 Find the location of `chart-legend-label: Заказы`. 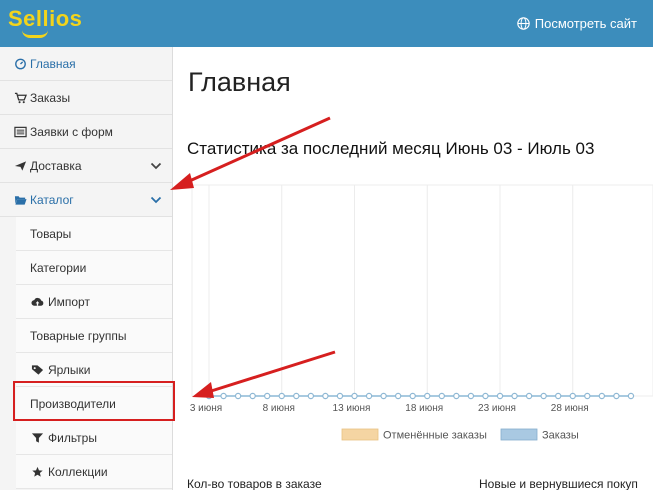

chart-legend-label: Заказы is located at coordinates (560, 436).